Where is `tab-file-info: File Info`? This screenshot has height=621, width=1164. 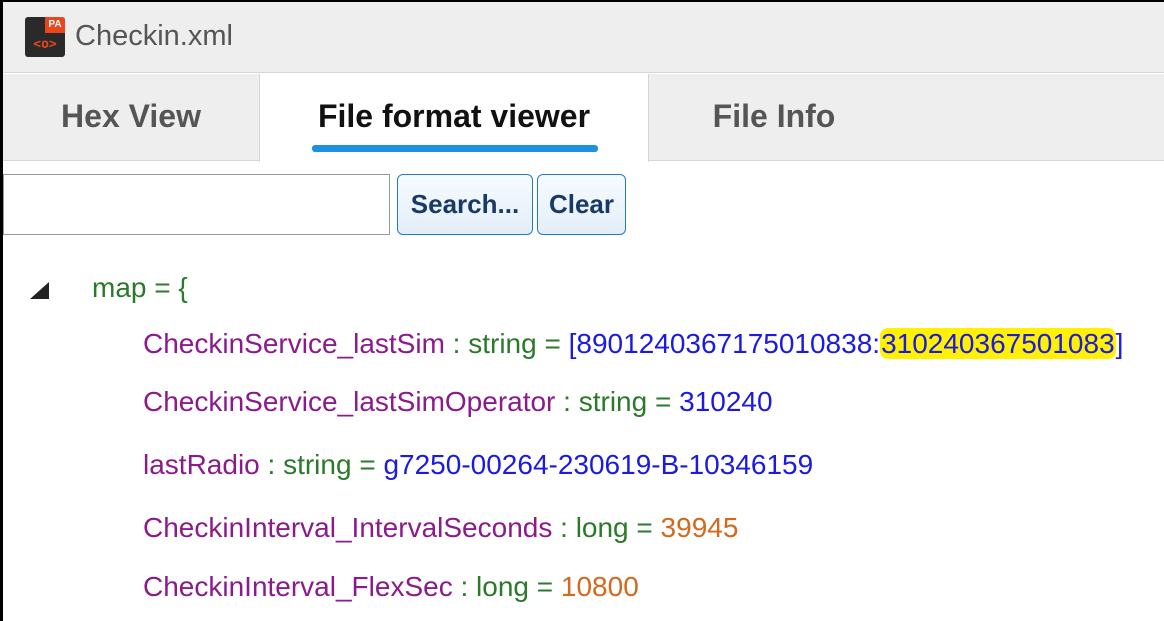
tab-file-info: File Info is located at coordinates (774, 117).